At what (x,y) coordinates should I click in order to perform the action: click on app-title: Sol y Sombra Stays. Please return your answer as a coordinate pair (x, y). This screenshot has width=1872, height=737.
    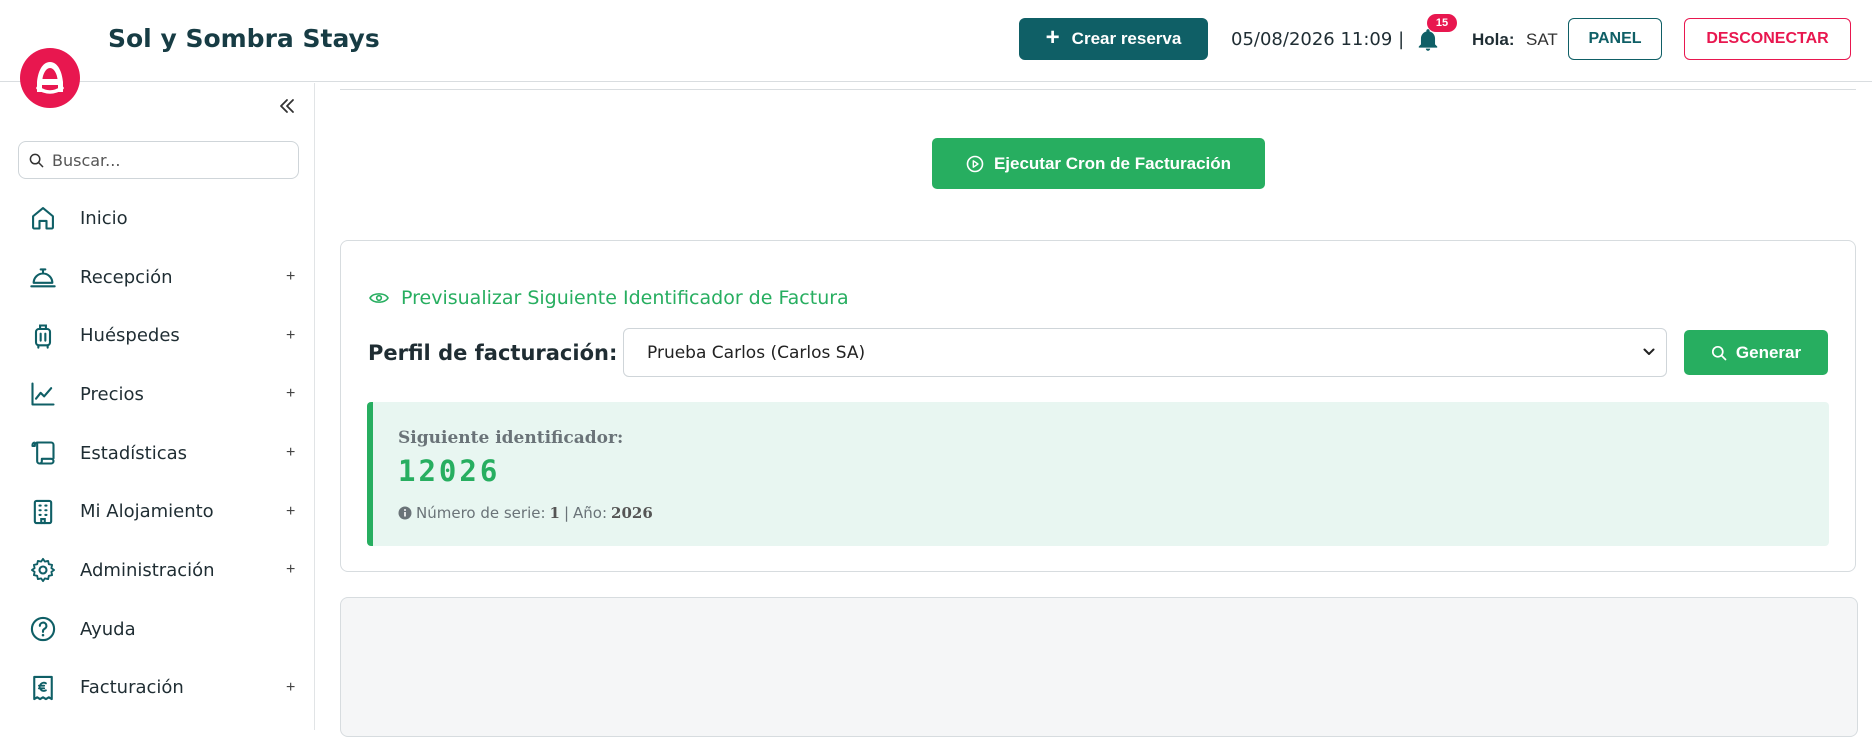
    Looking at the image, I should click on (244, 38).